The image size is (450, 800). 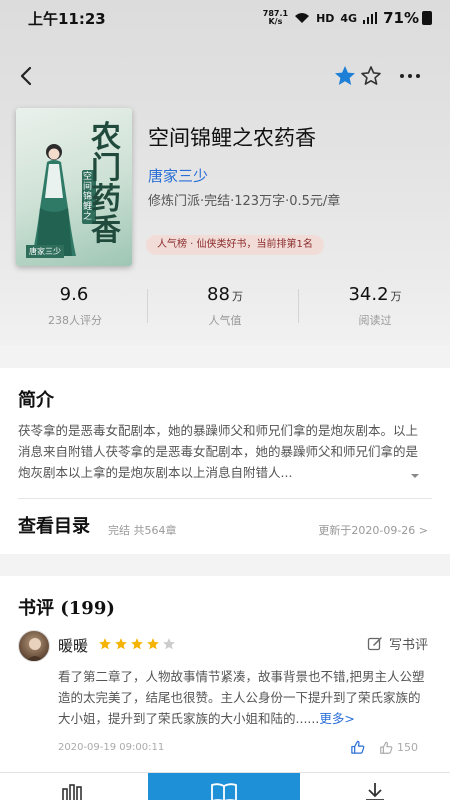 I want to click on bookshelf-button, so click(x=74, y=786).